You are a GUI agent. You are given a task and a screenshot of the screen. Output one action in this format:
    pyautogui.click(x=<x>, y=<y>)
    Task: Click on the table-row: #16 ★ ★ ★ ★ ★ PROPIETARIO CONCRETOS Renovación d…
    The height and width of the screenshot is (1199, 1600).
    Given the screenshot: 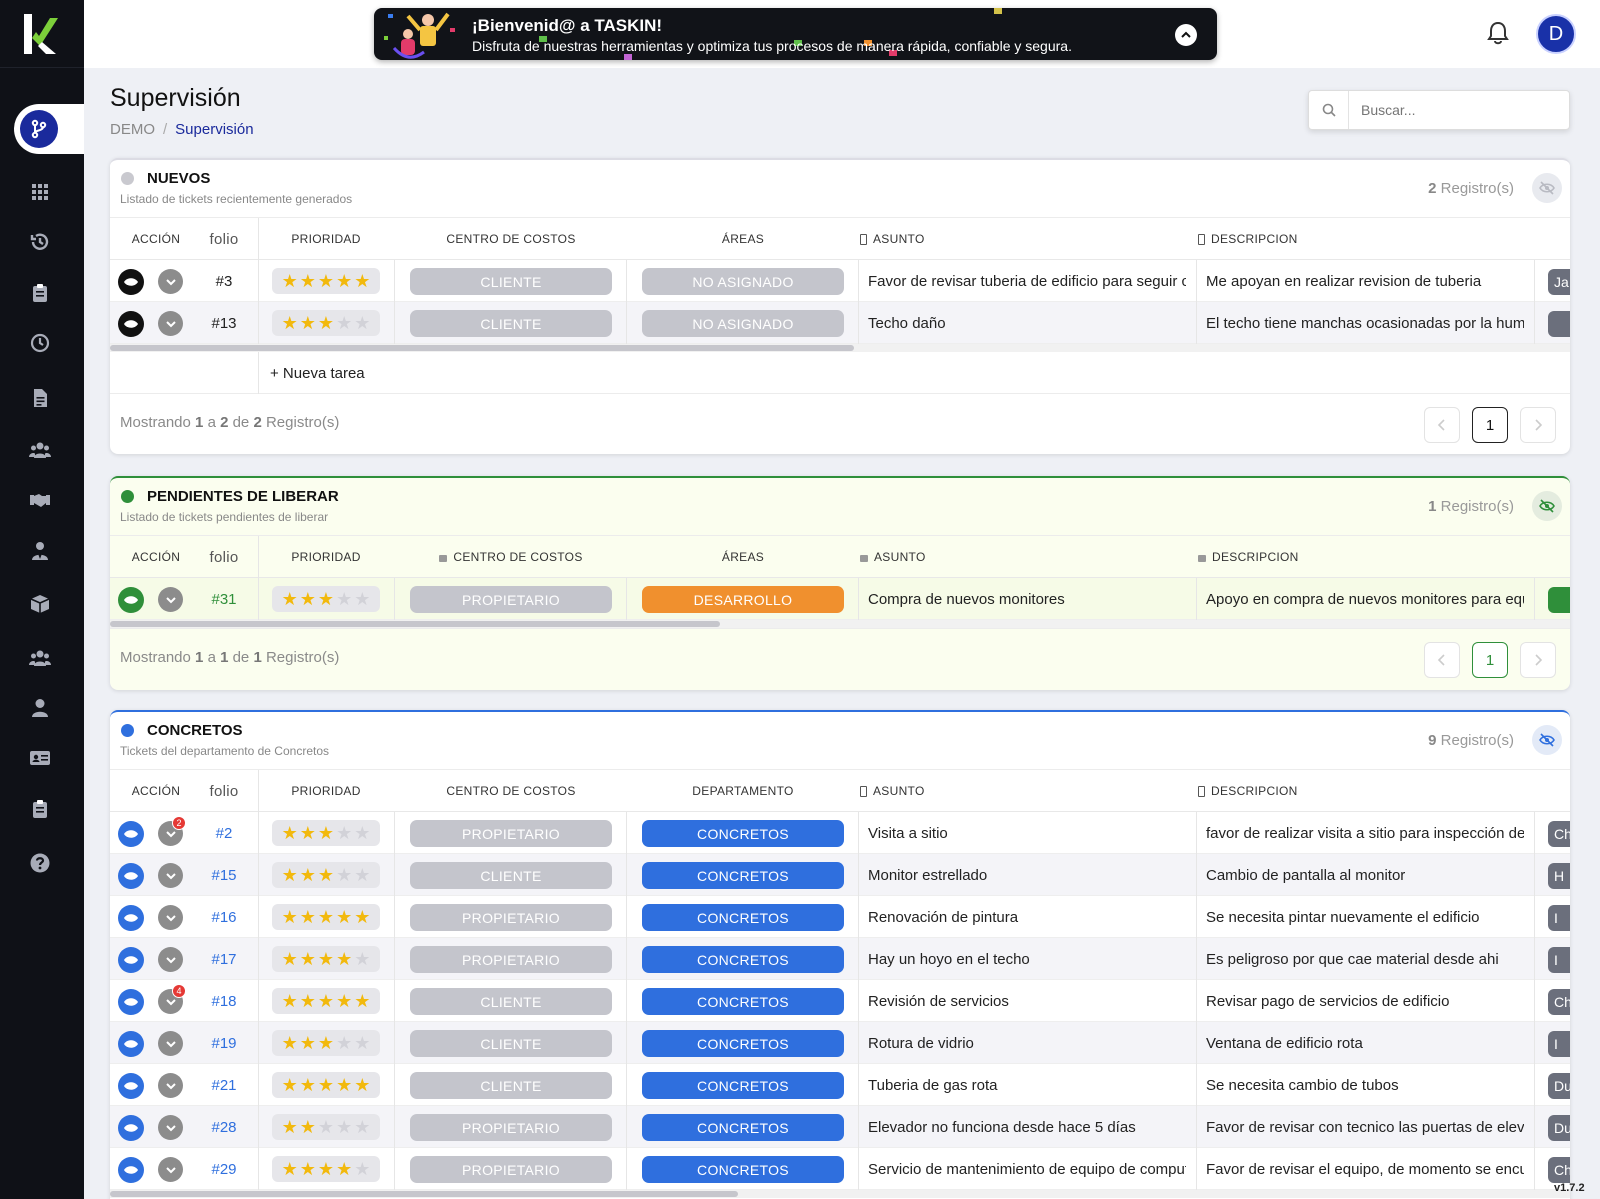 What is the action you would take?
    pyautogui.click(x=840, y=917)
    